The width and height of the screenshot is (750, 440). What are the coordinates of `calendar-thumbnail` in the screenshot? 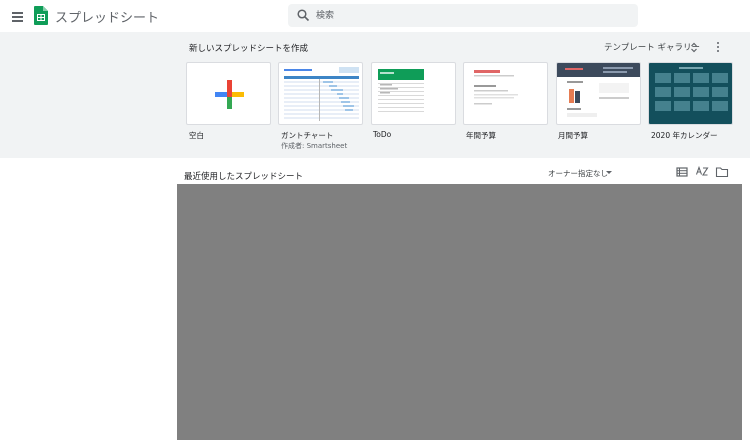 It's located at (690, 93).